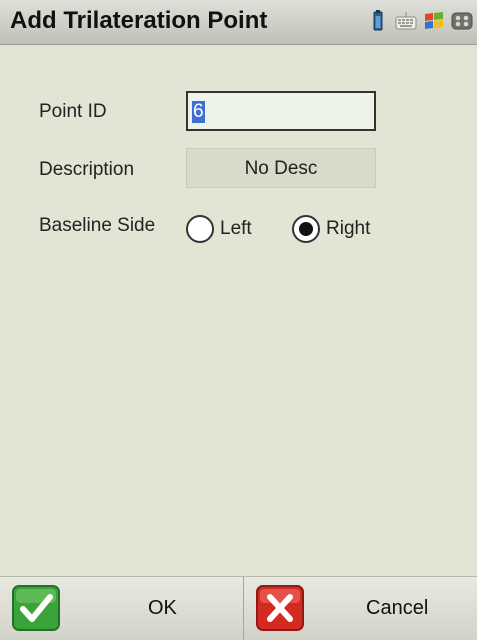 This screenshot has height=640, width=477. I want to click on window-title: Add Trilateration Point, so click(139, 20).